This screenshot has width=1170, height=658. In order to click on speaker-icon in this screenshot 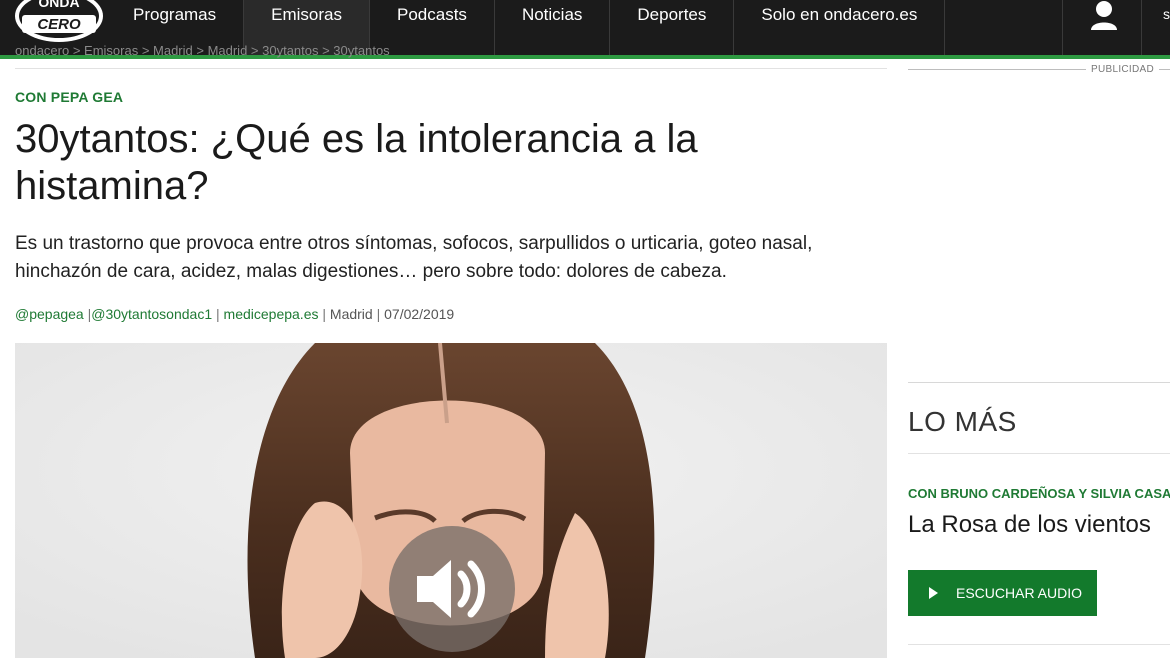, I will do `click(451, 589)`.